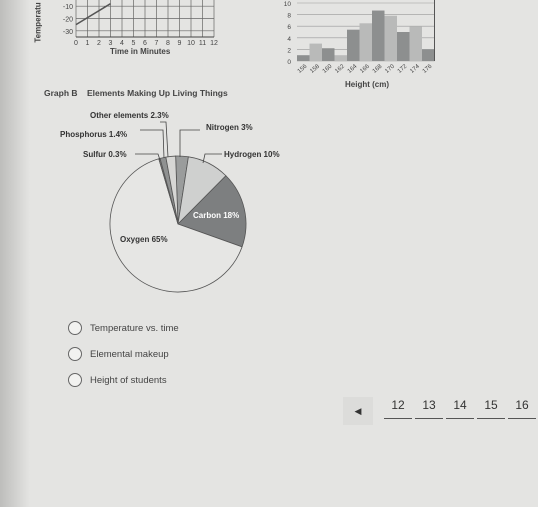 The width and height of the screenshot is (538, 507). What do you see at coordinates (68, 7) in the screenshot?
I see `y-tick-label: -10` at bounding box center [68, 7].